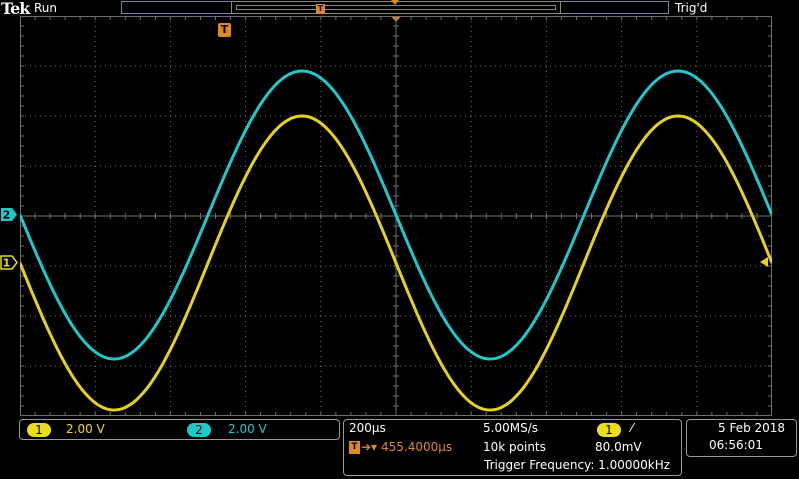 The image size is (799, 479). What do you see at coordinates (618, 447) in the screenshot?
I see `trigger-level: 80.0mV` at bounding box center [618, 447].